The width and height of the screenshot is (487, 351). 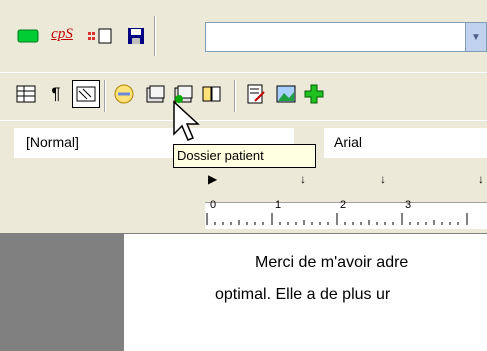 I want to click on document-line: Merci de m'avoir adre, so click(x=331, y=263).